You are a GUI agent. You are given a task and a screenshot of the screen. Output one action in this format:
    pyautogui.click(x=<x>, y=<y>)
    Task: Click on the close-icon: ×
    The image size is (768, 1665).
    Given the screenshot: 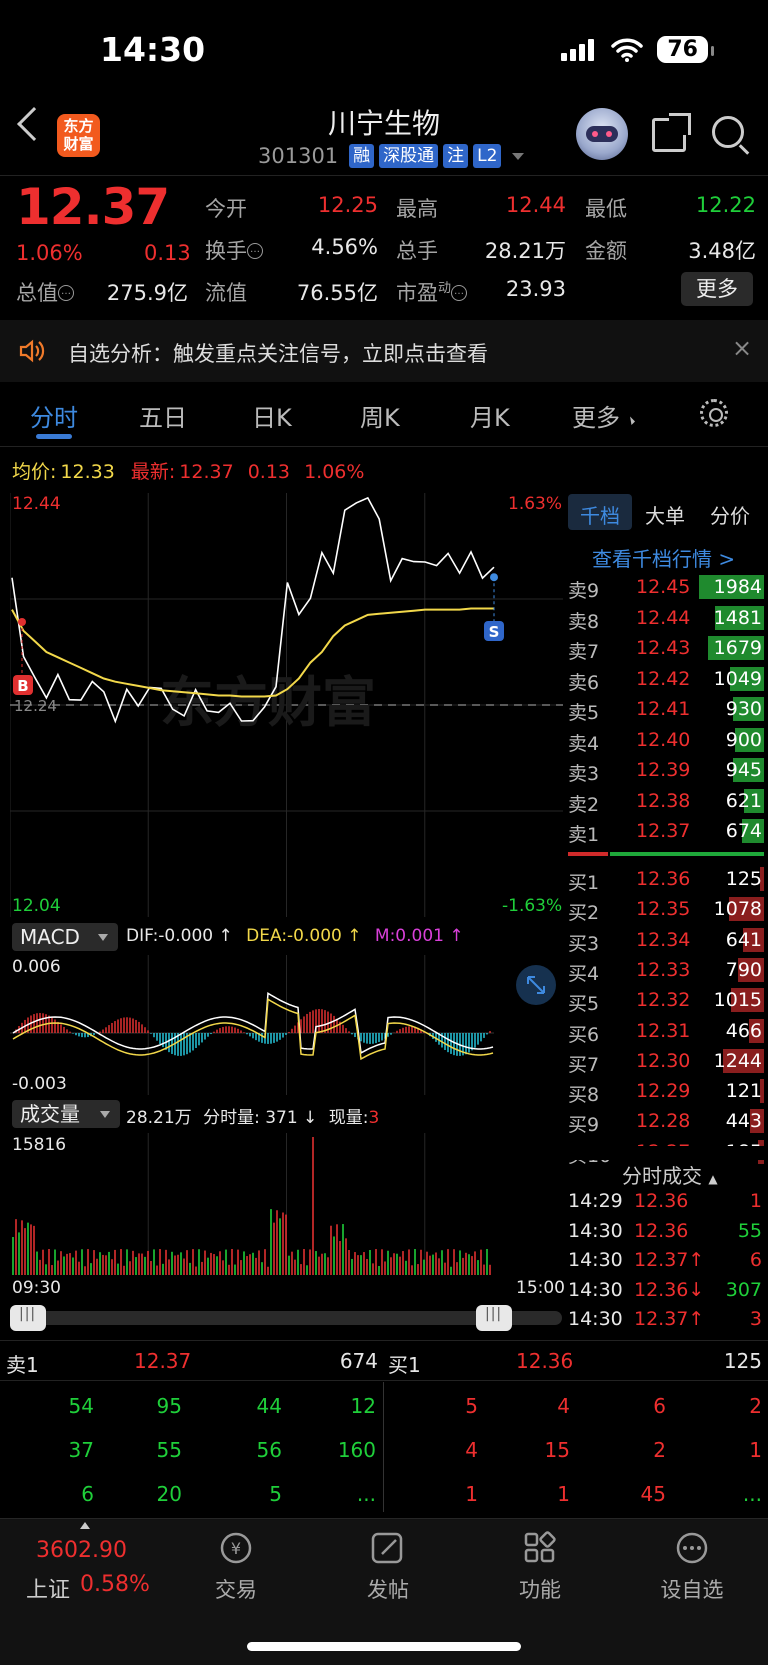 What is the action you would take?
    pyautogui.click(x=742, y=348)
    